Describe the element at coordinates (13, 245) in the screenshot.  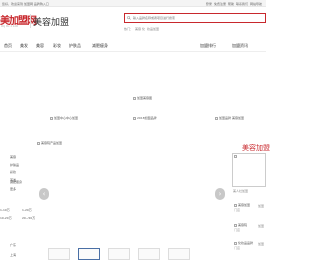
I see `region-link: 广东` at that location.